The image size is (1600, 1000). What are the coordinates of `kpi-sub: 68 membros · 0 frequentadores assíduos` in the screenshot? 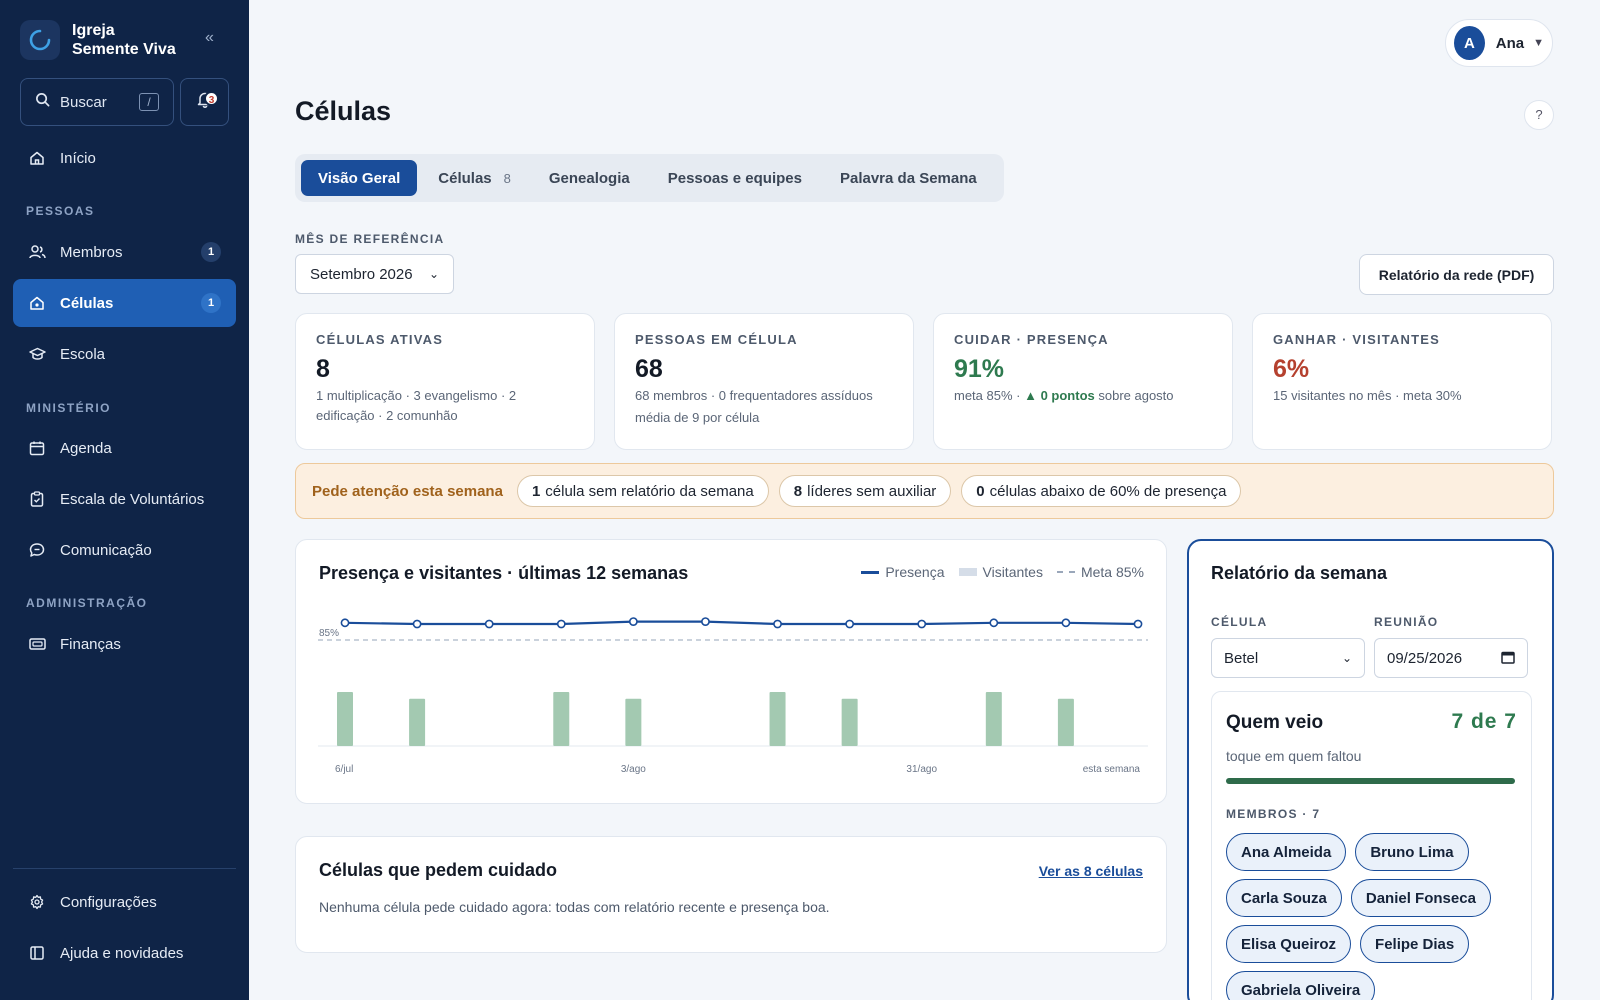 It's located at (754, 395).